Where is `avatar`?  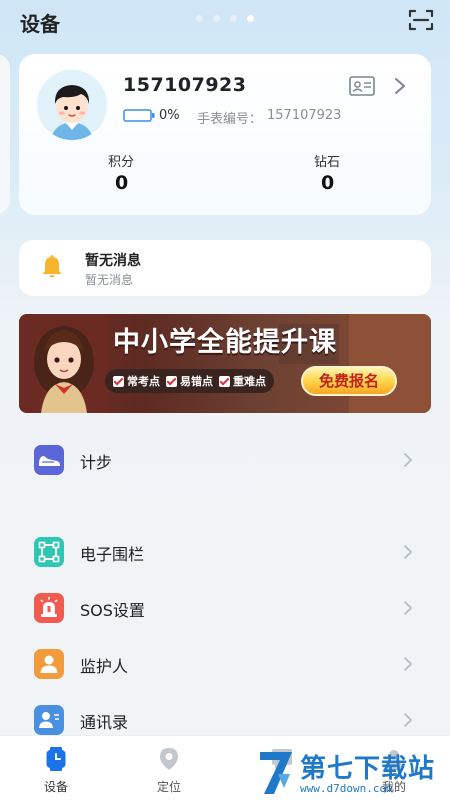
avatar is located at coordinates (72, 105).